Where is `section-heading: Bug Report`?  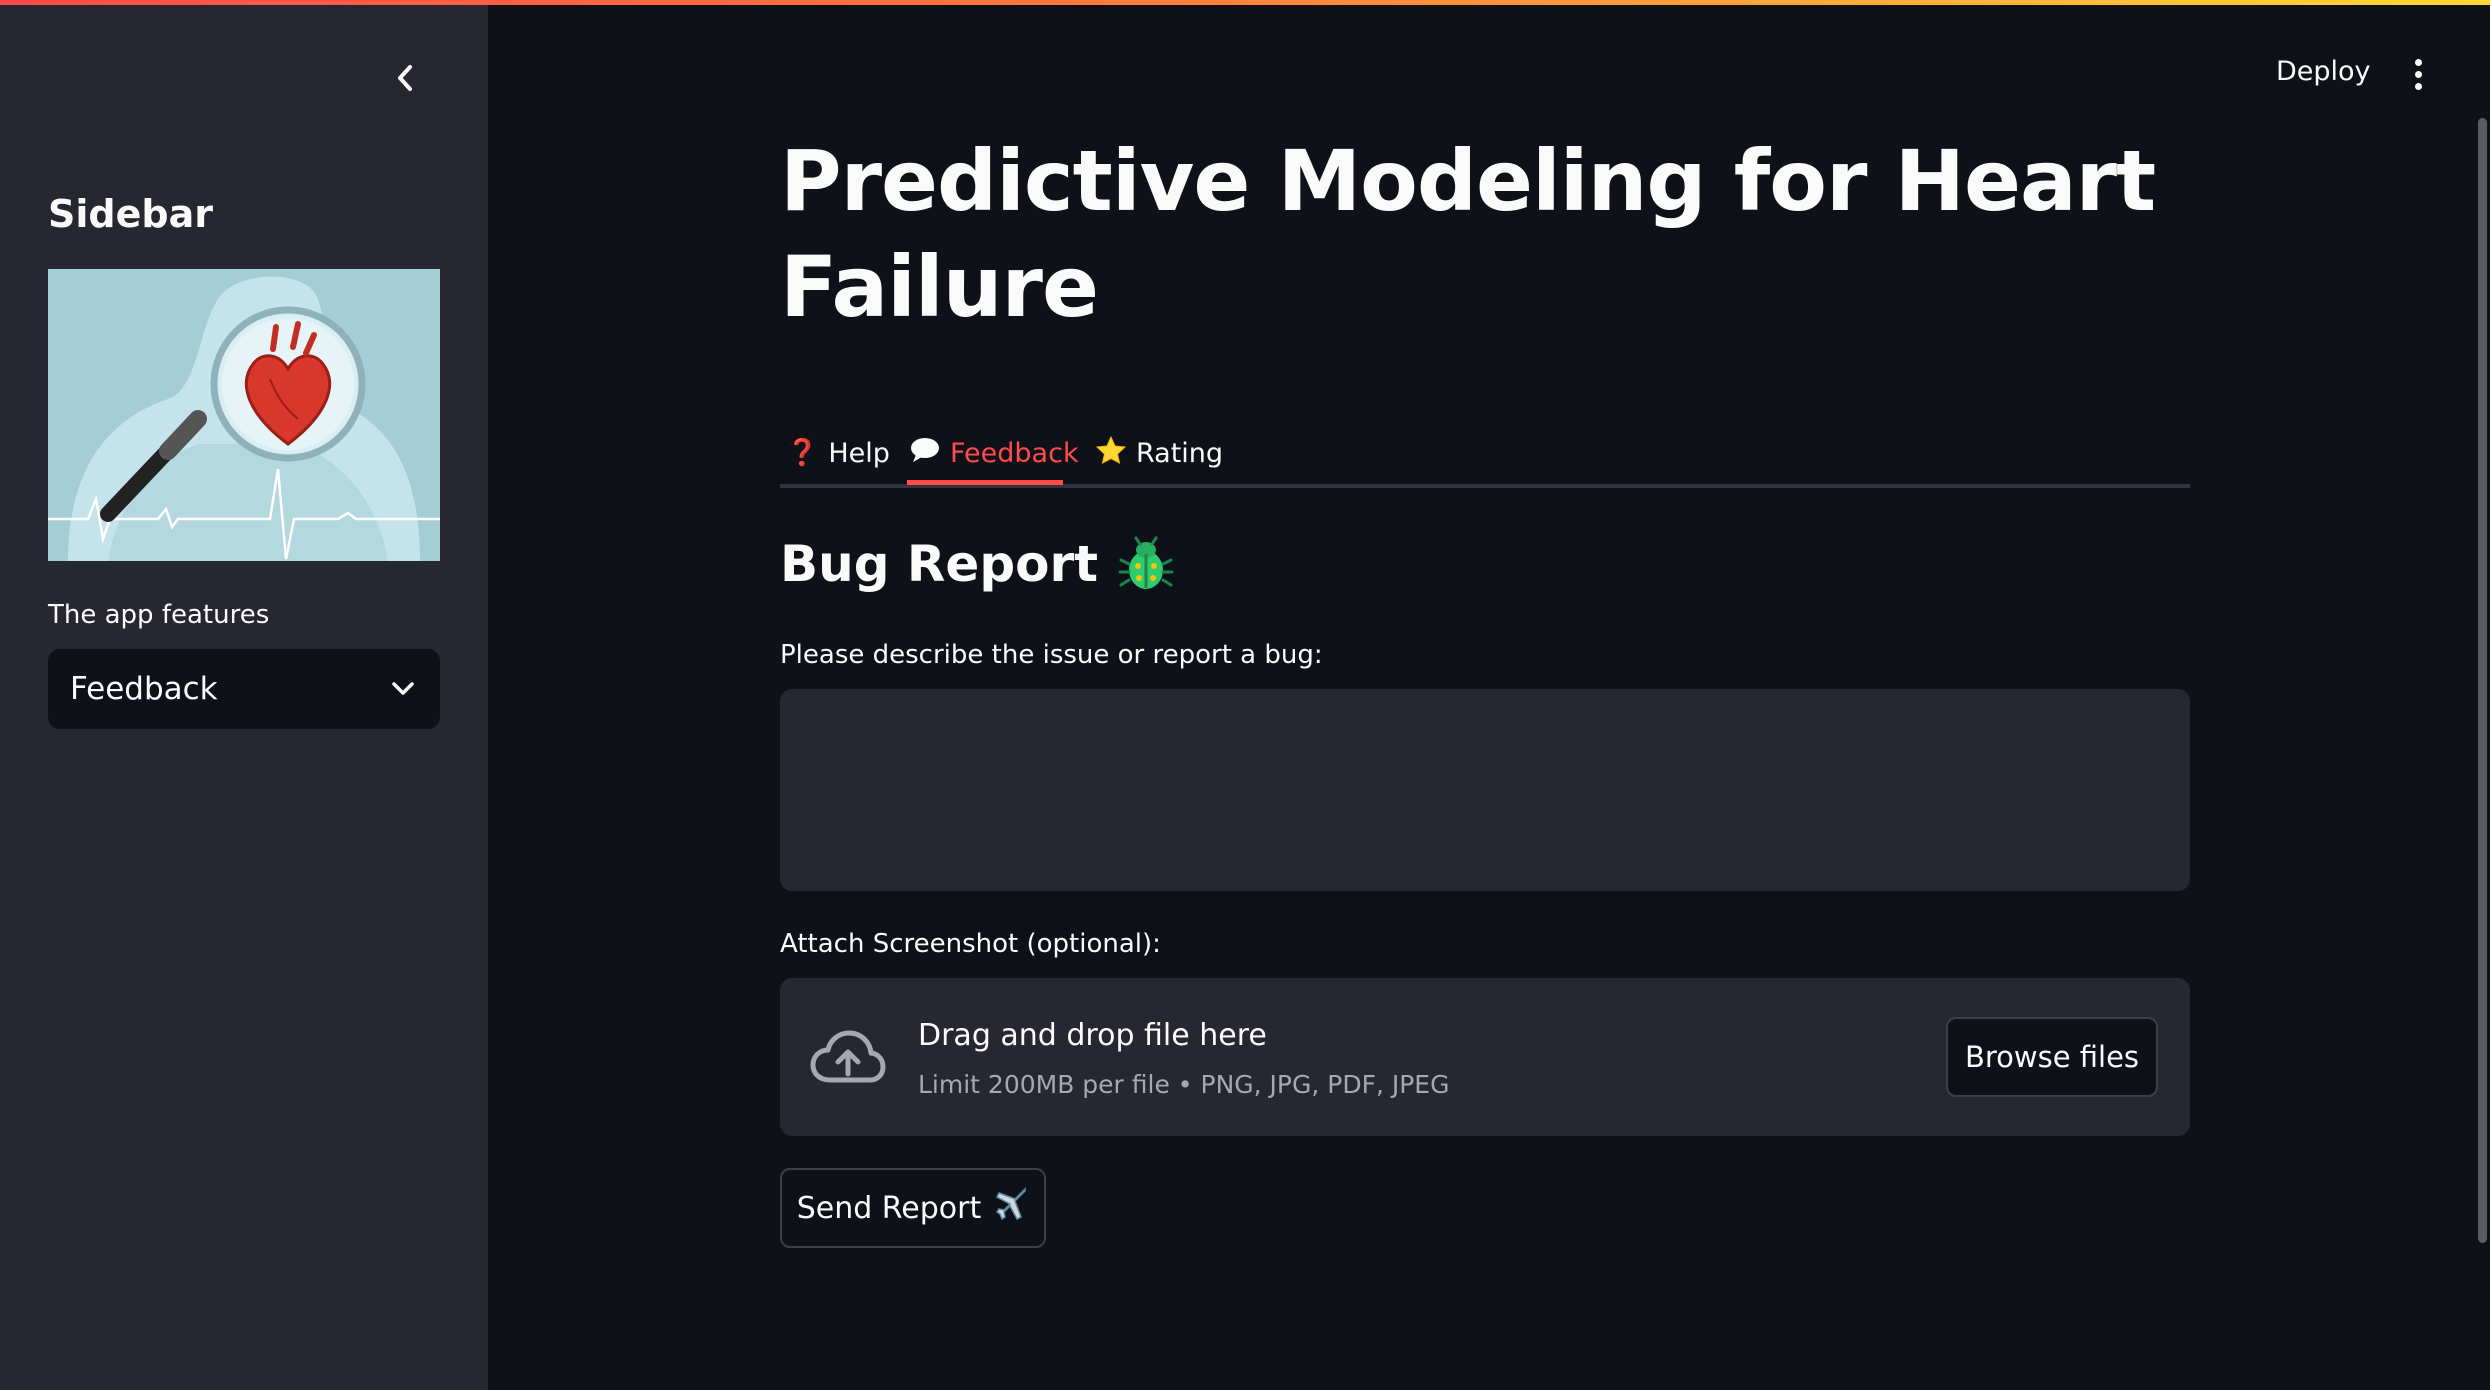
section-heading: Bug Report is located at coordinates (977, 564).